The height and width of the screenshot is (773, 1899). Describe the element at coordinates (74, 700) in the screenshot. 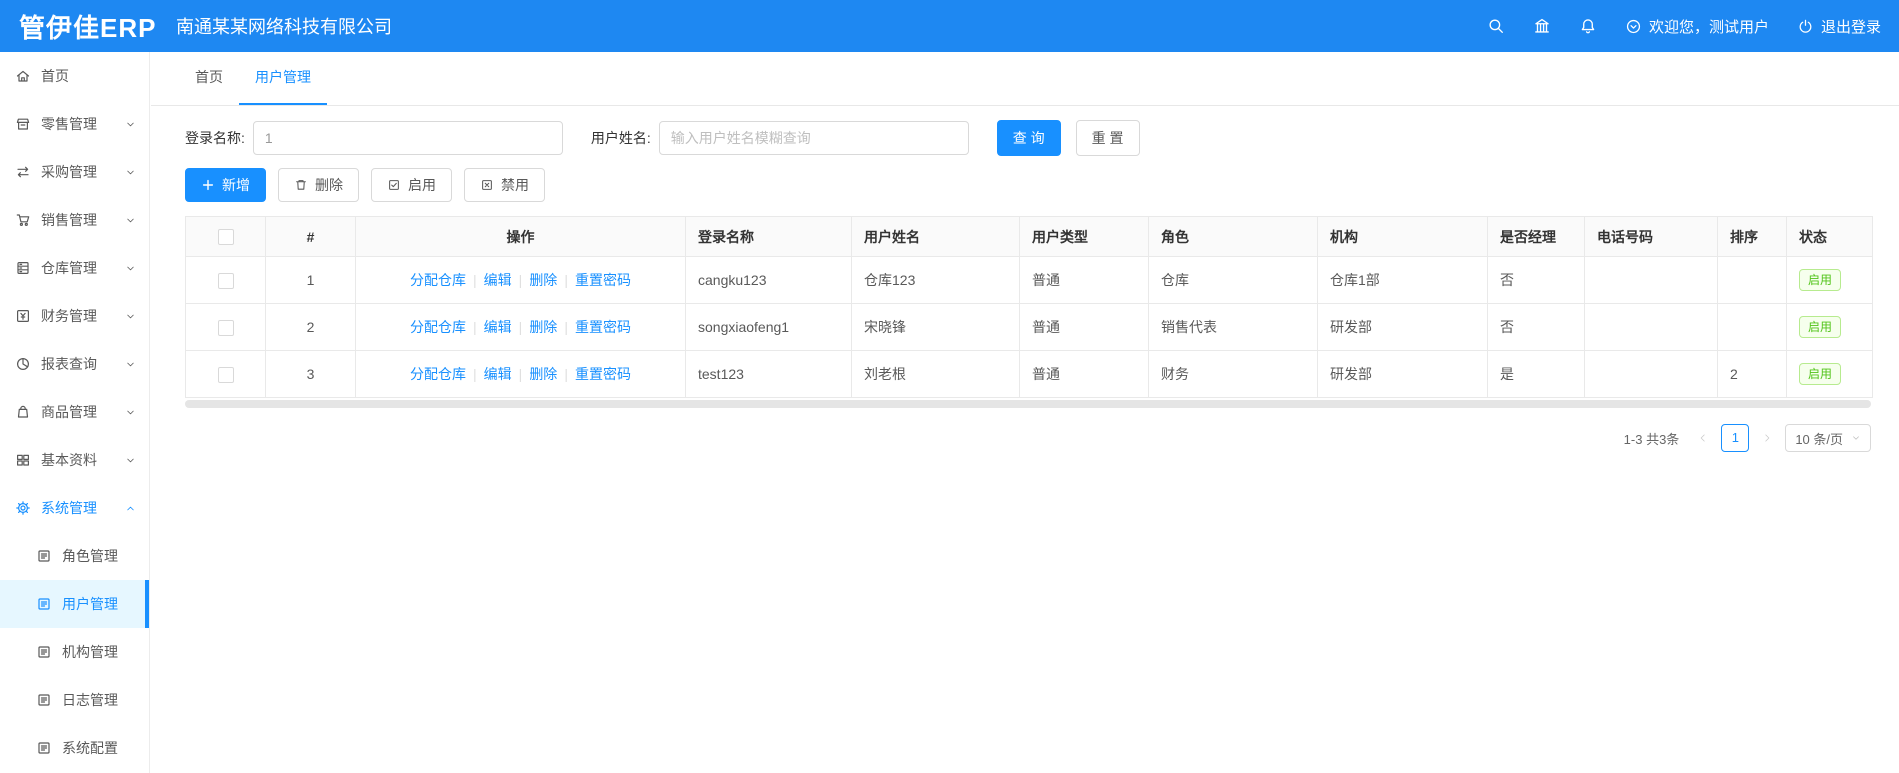

I see `sidebar-item-log-mgmt: 日志管理` at that location.